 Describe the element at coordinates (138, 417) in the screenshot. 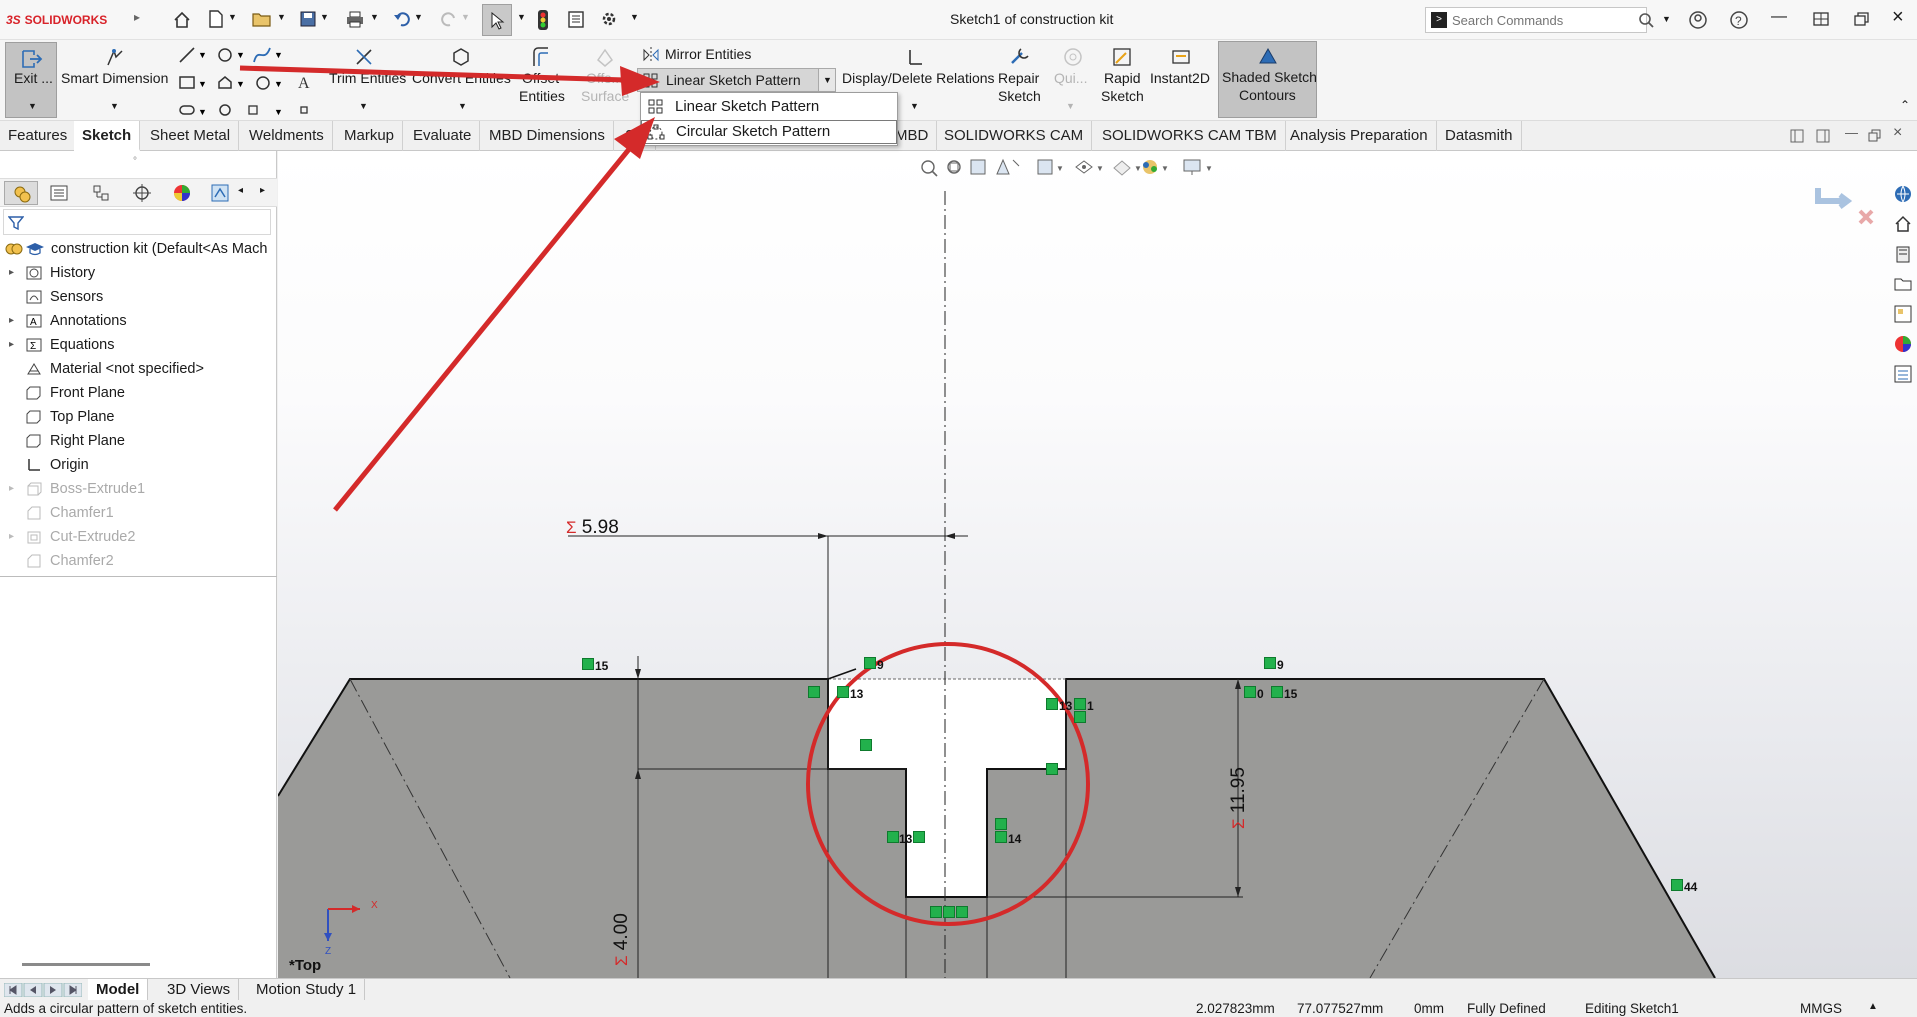

I see `tree-item-top-plane: Top Plane` at that location.